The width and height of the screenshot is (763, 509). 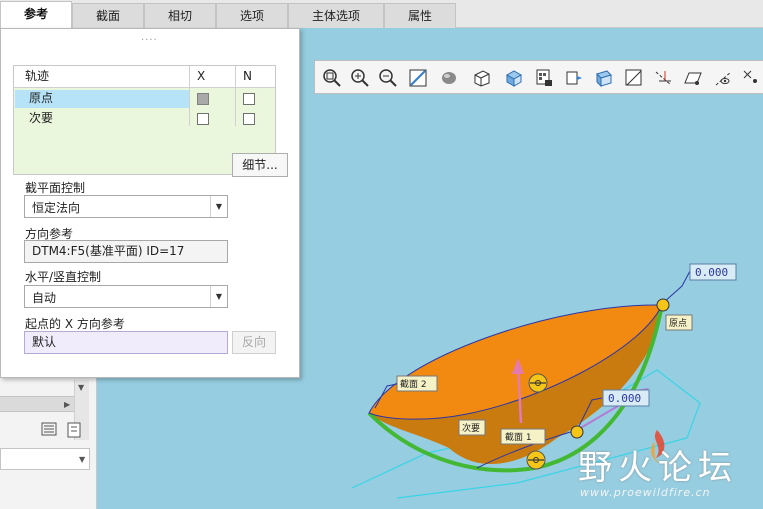 I want to click on scroll-down-icon: ▼, so click(x=81, y=387).